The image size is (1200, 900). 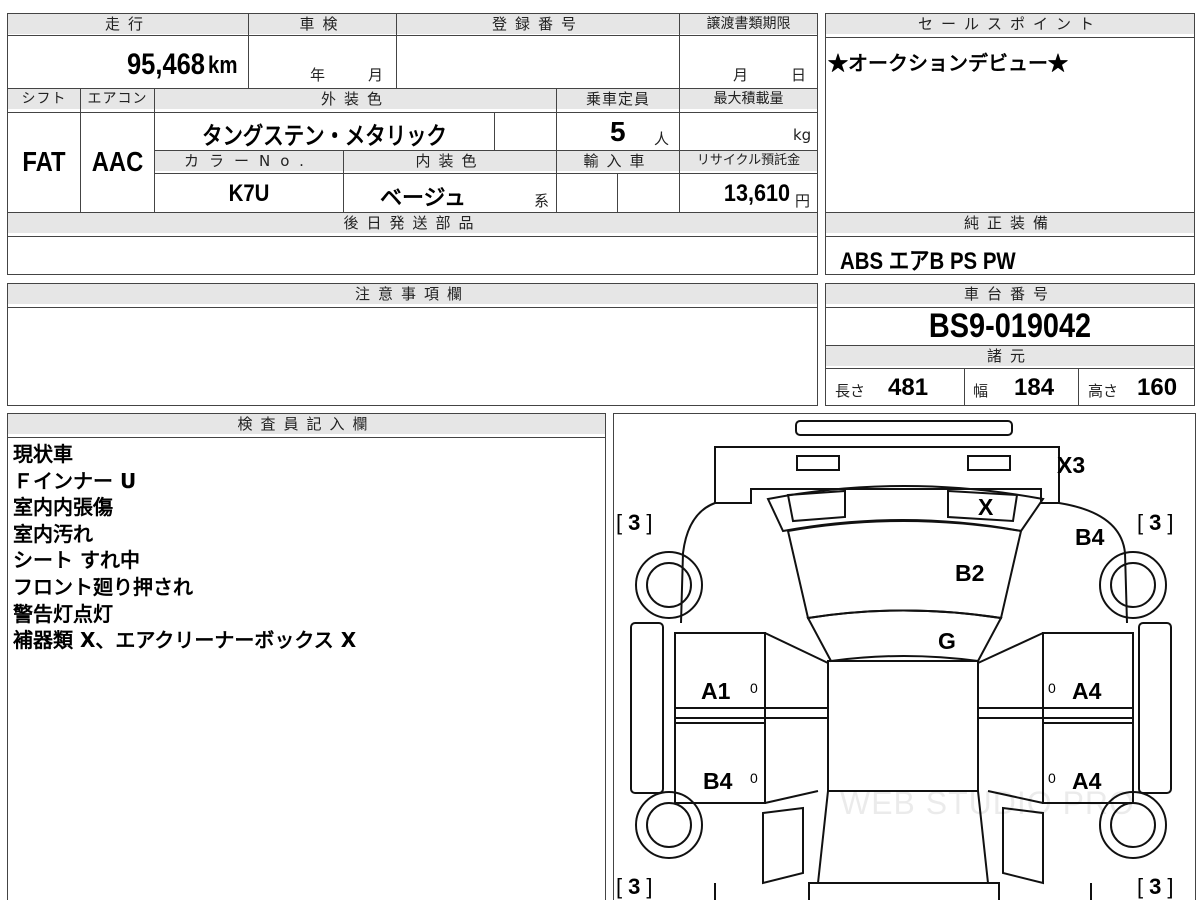 What do you see at coordinates (249, 161) in the screenshot?
I see `color-no-header: カラーNo.` at bounding box center [249, 161].